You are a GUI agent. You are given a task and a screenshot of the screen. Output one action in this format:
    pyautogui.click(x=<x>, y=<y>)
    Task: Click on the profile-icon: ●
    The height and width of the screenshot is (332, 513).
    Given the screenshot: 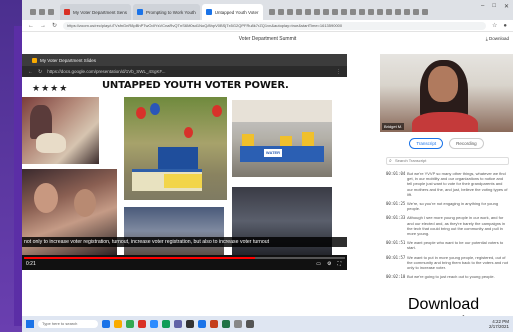 What is the action you would take?
    pyautogui.click(x=505, y=26)
    